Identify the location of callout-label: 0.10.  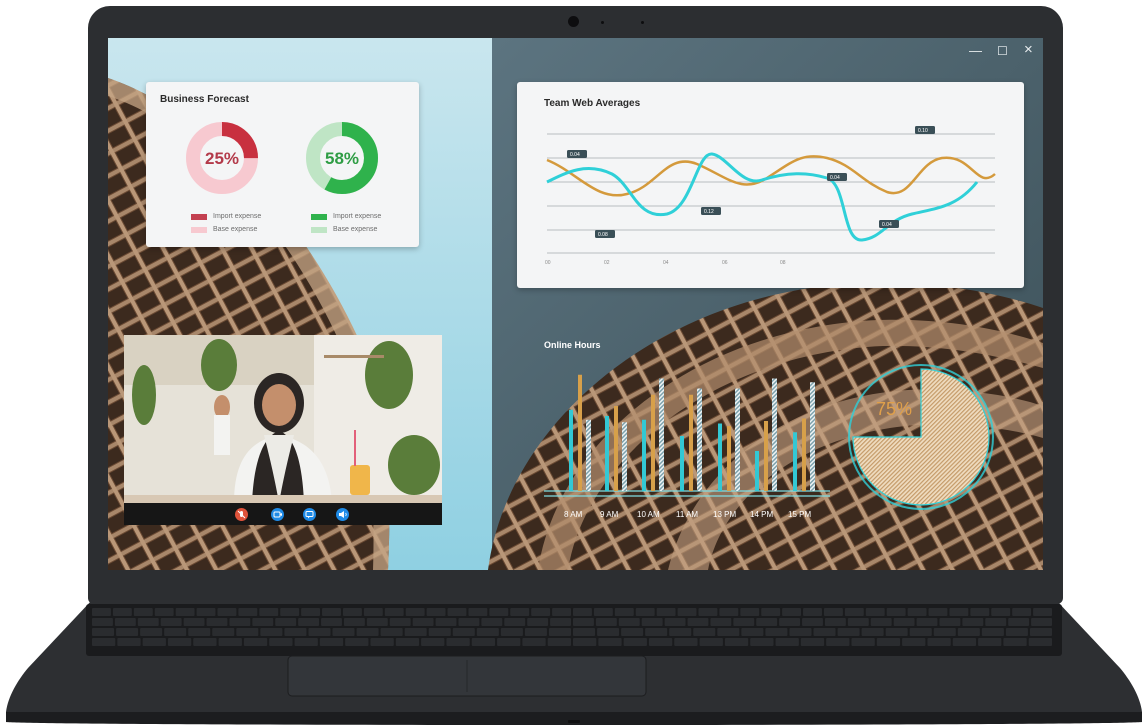
(923, 131).